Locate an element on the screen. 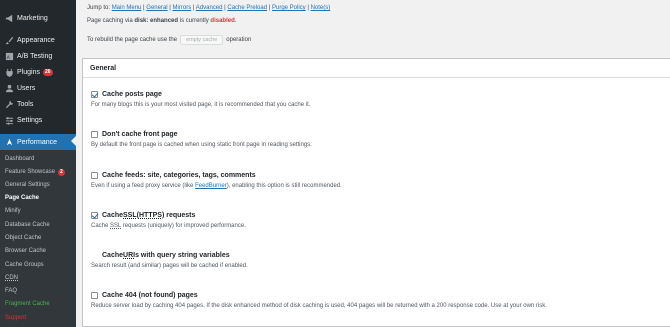 The height and width of the screenshot is (327, 670). jump-link-advanced: Advanced is located at coordinates (209, 8).